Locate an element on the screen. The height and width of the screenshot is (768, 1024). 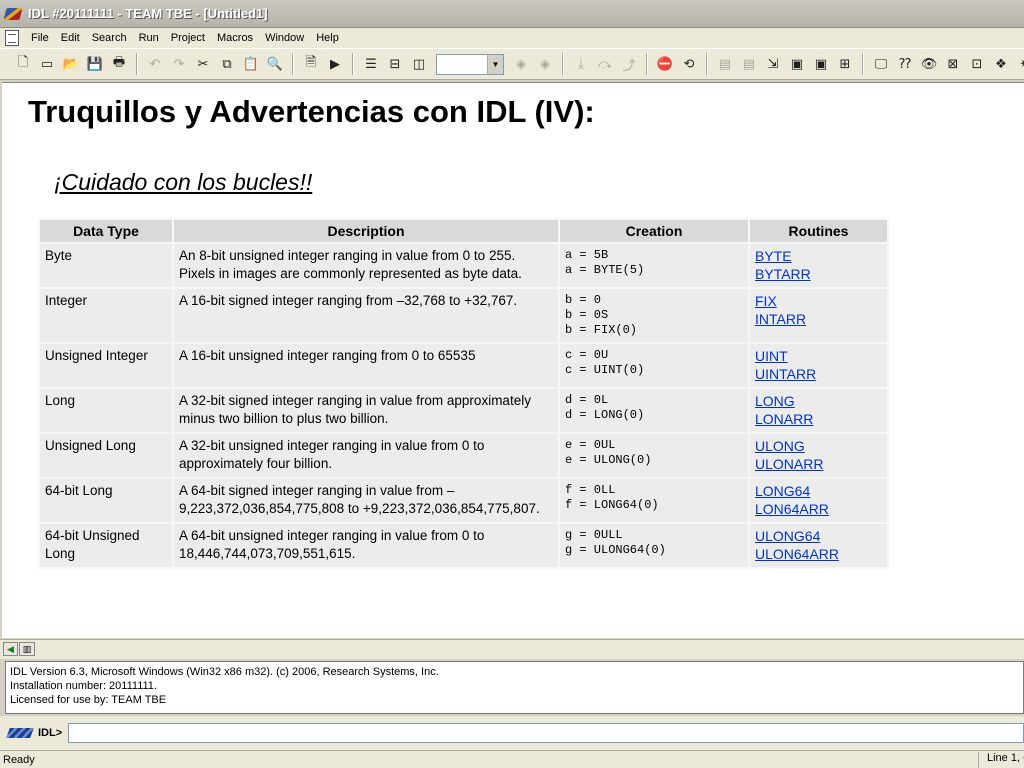
cell-routines: UINT UINTARR is located at coordinates (818, 365).